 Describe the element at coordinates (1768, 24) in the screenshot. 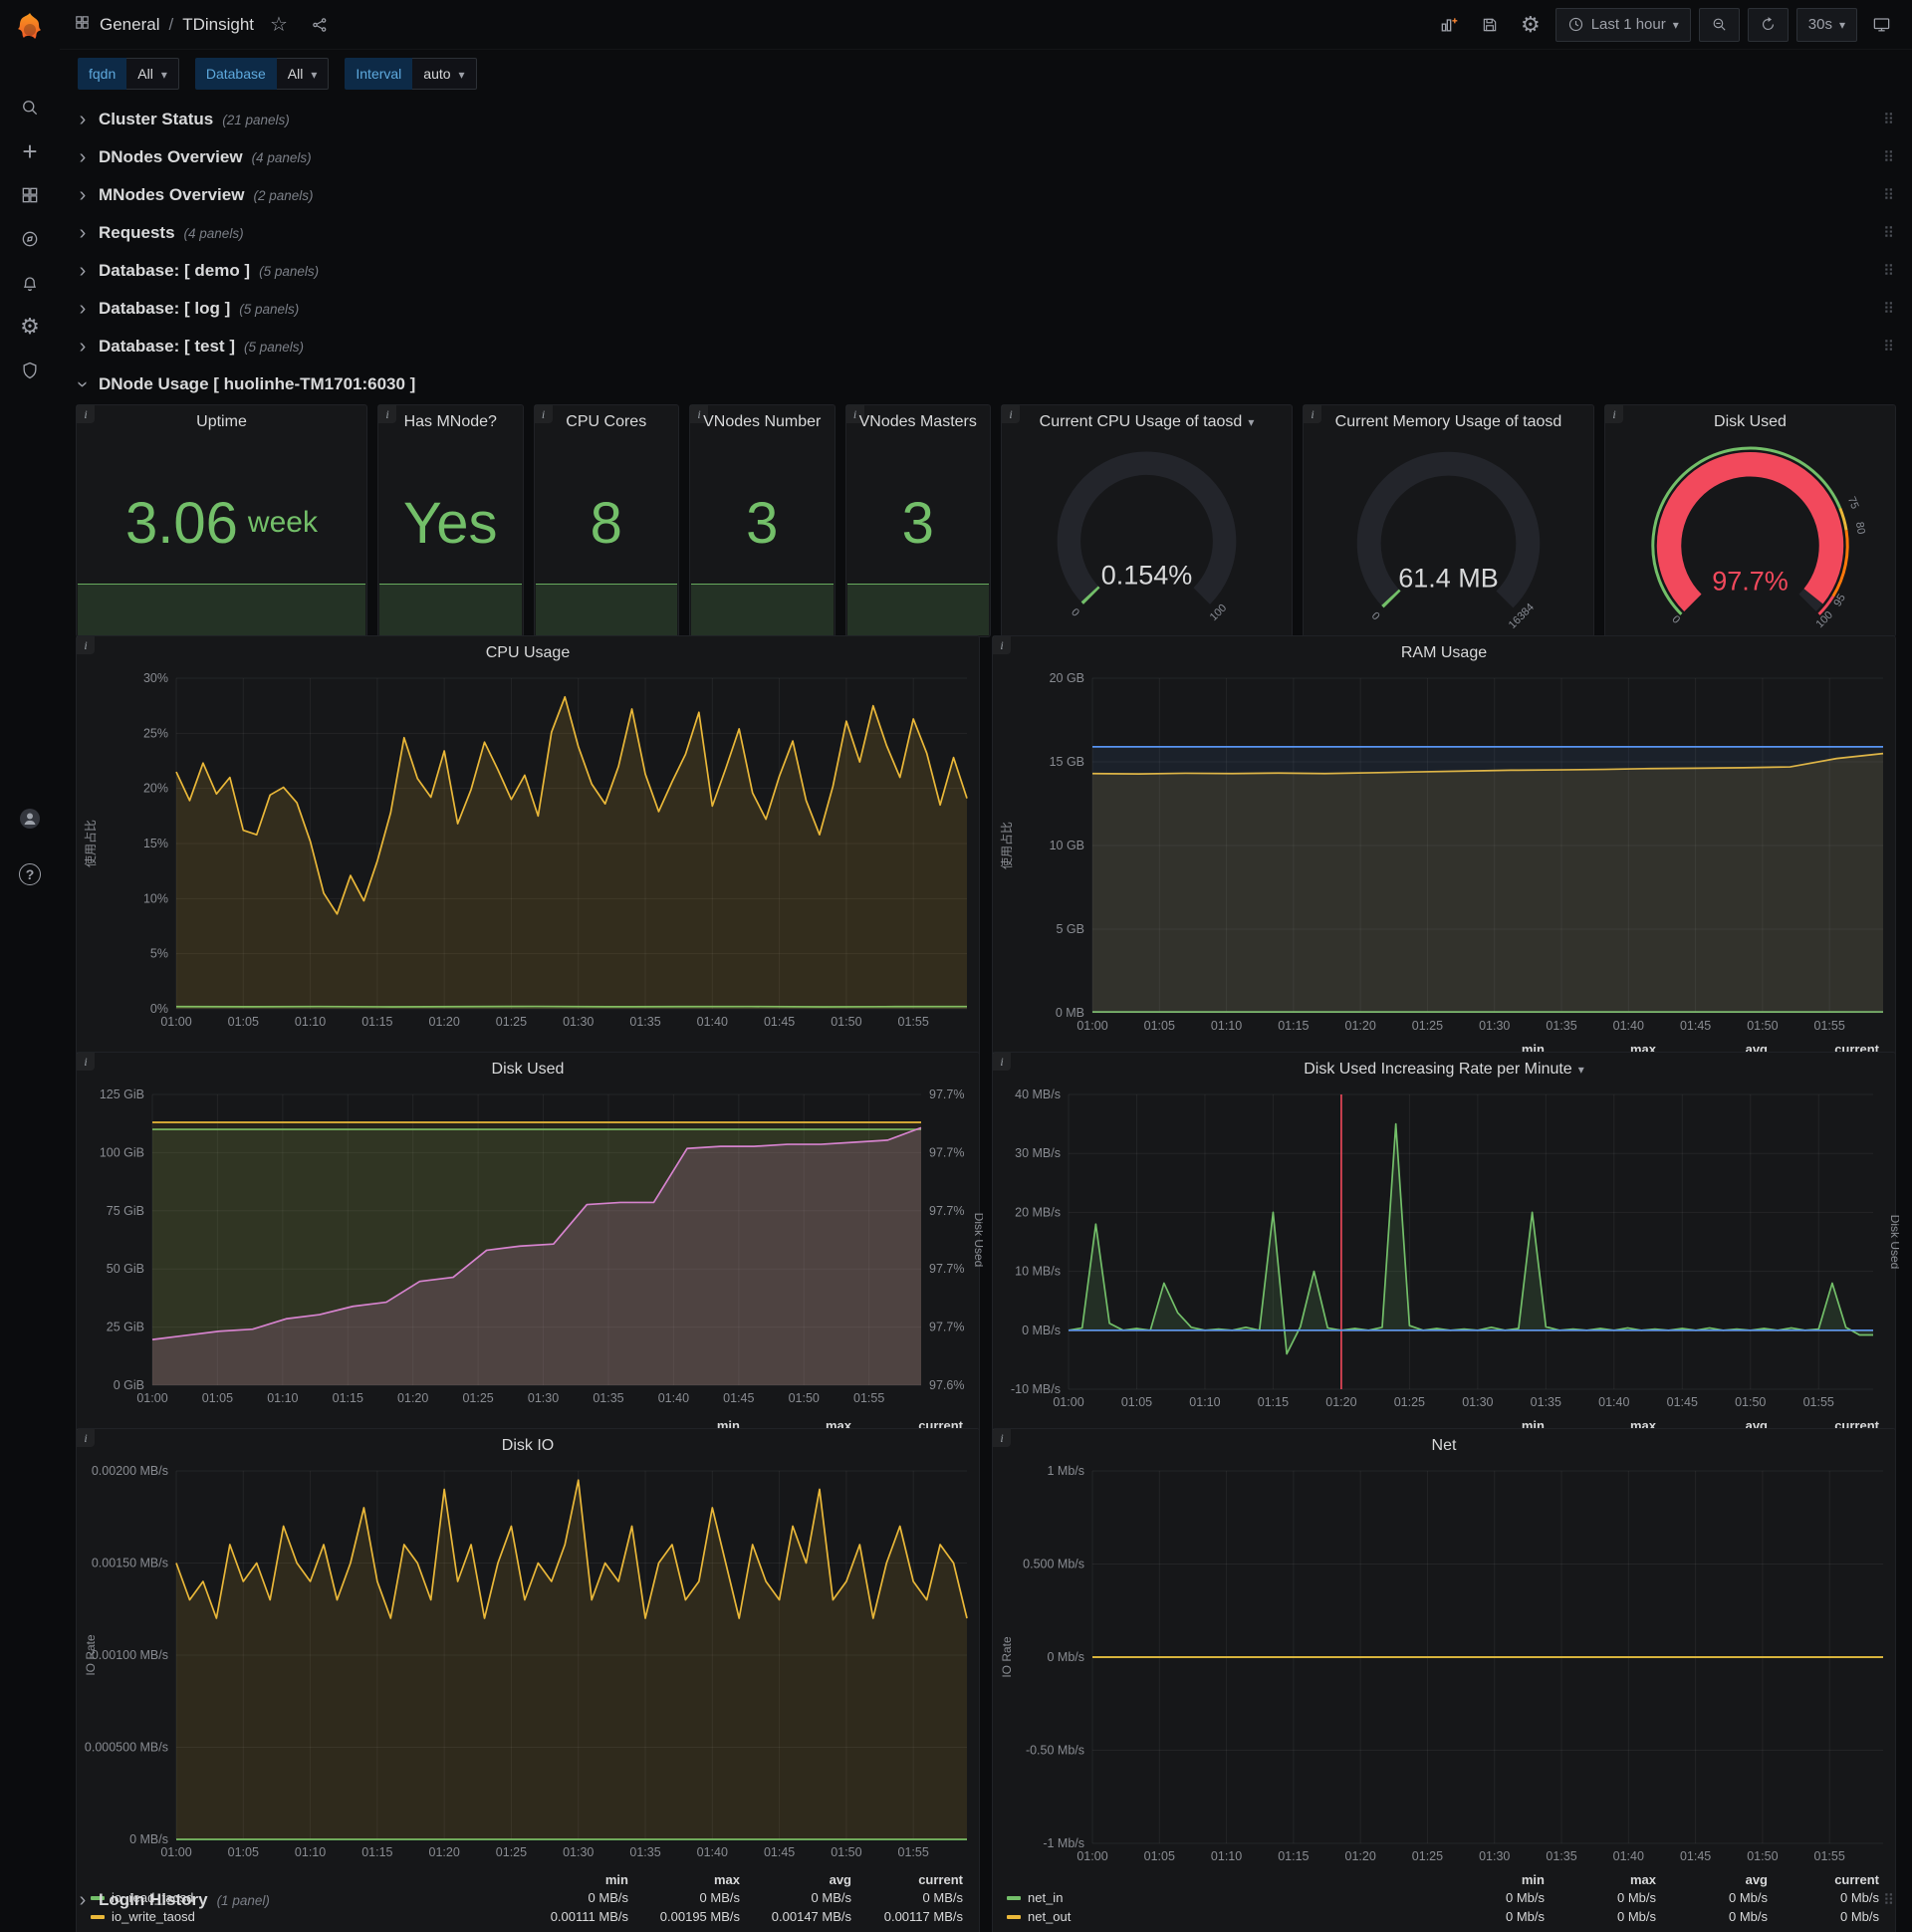

I see `refresh-button` at that location.